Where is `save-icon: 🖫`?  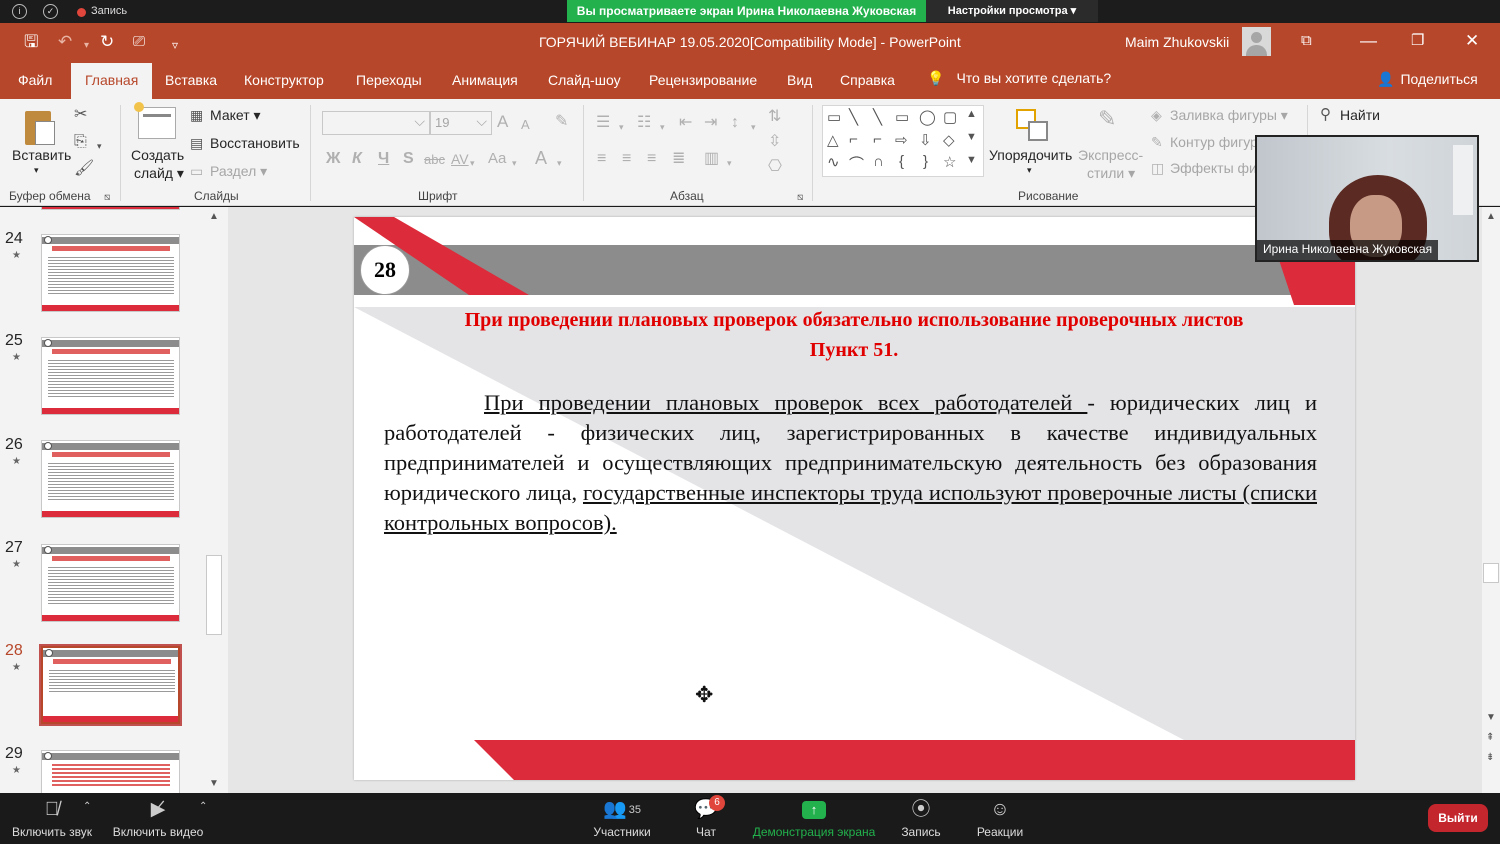
save-icon: 🖫 is located at coordinates (31, 42).